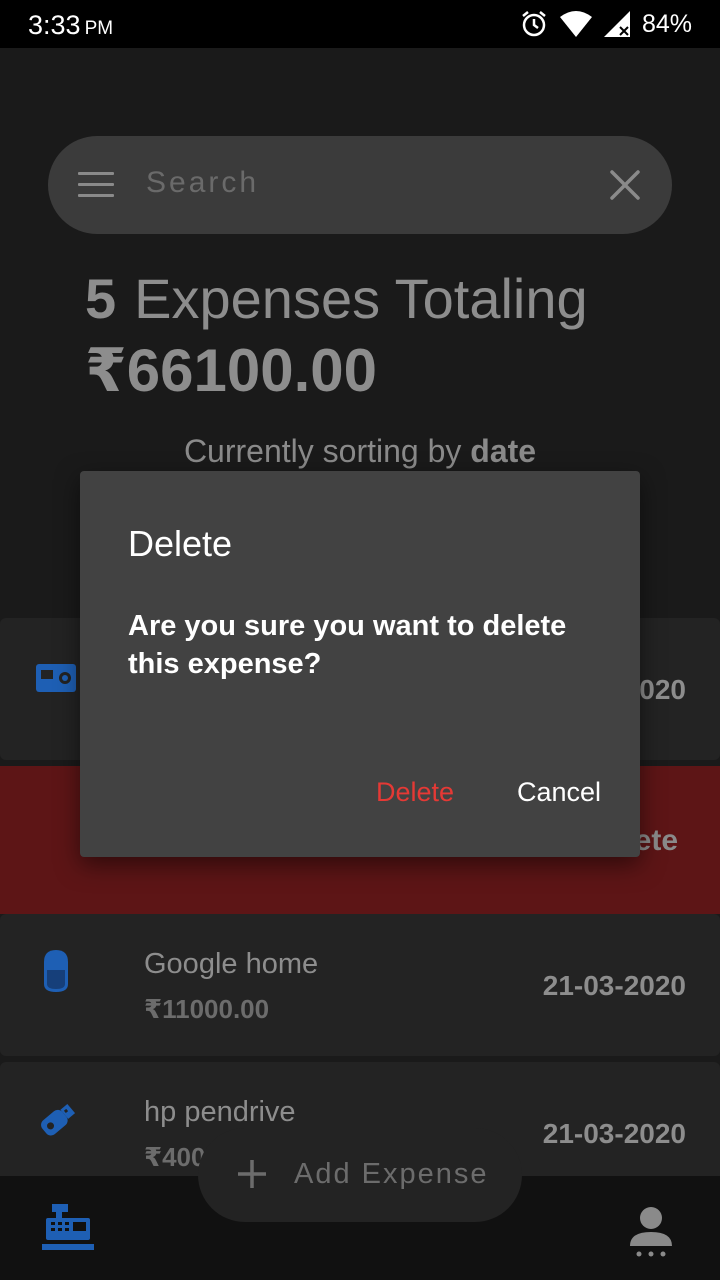 This screenshot has height=1280, width=720. What do you see at coordinates (391, 1174) in the screenshot?
I see `add-expense-label: Add Expense` at bounding box center [391, 1174].